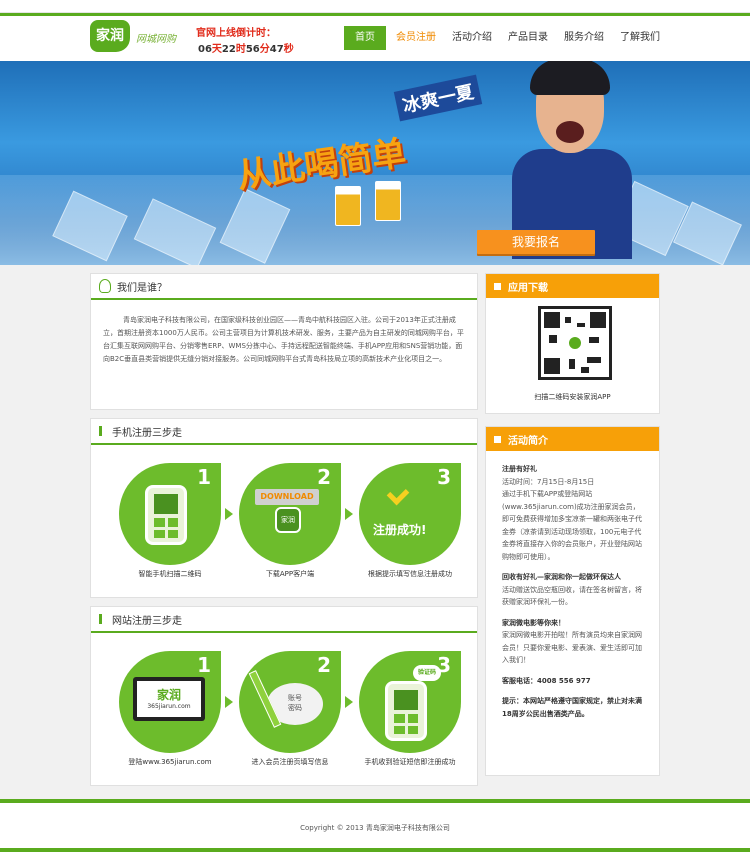 The image size is (750, 852). I want to click on countdown-timer: 06天22时56分47秒, so click(246, 47).